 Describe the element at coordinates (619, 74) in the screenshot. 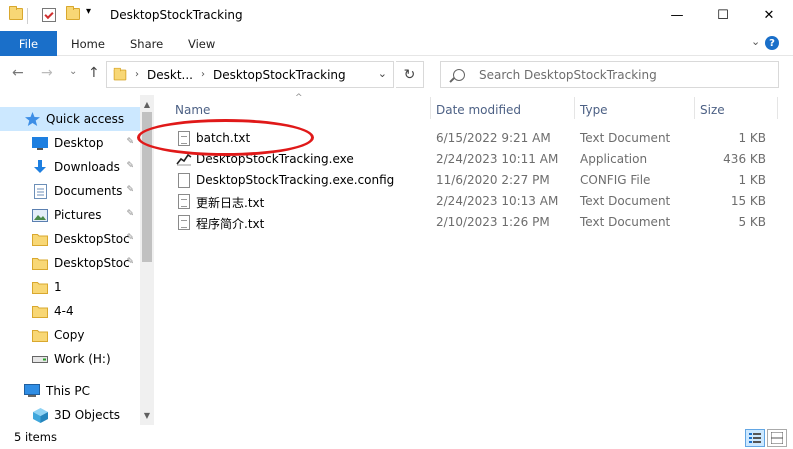

I see `search-input` at that location.